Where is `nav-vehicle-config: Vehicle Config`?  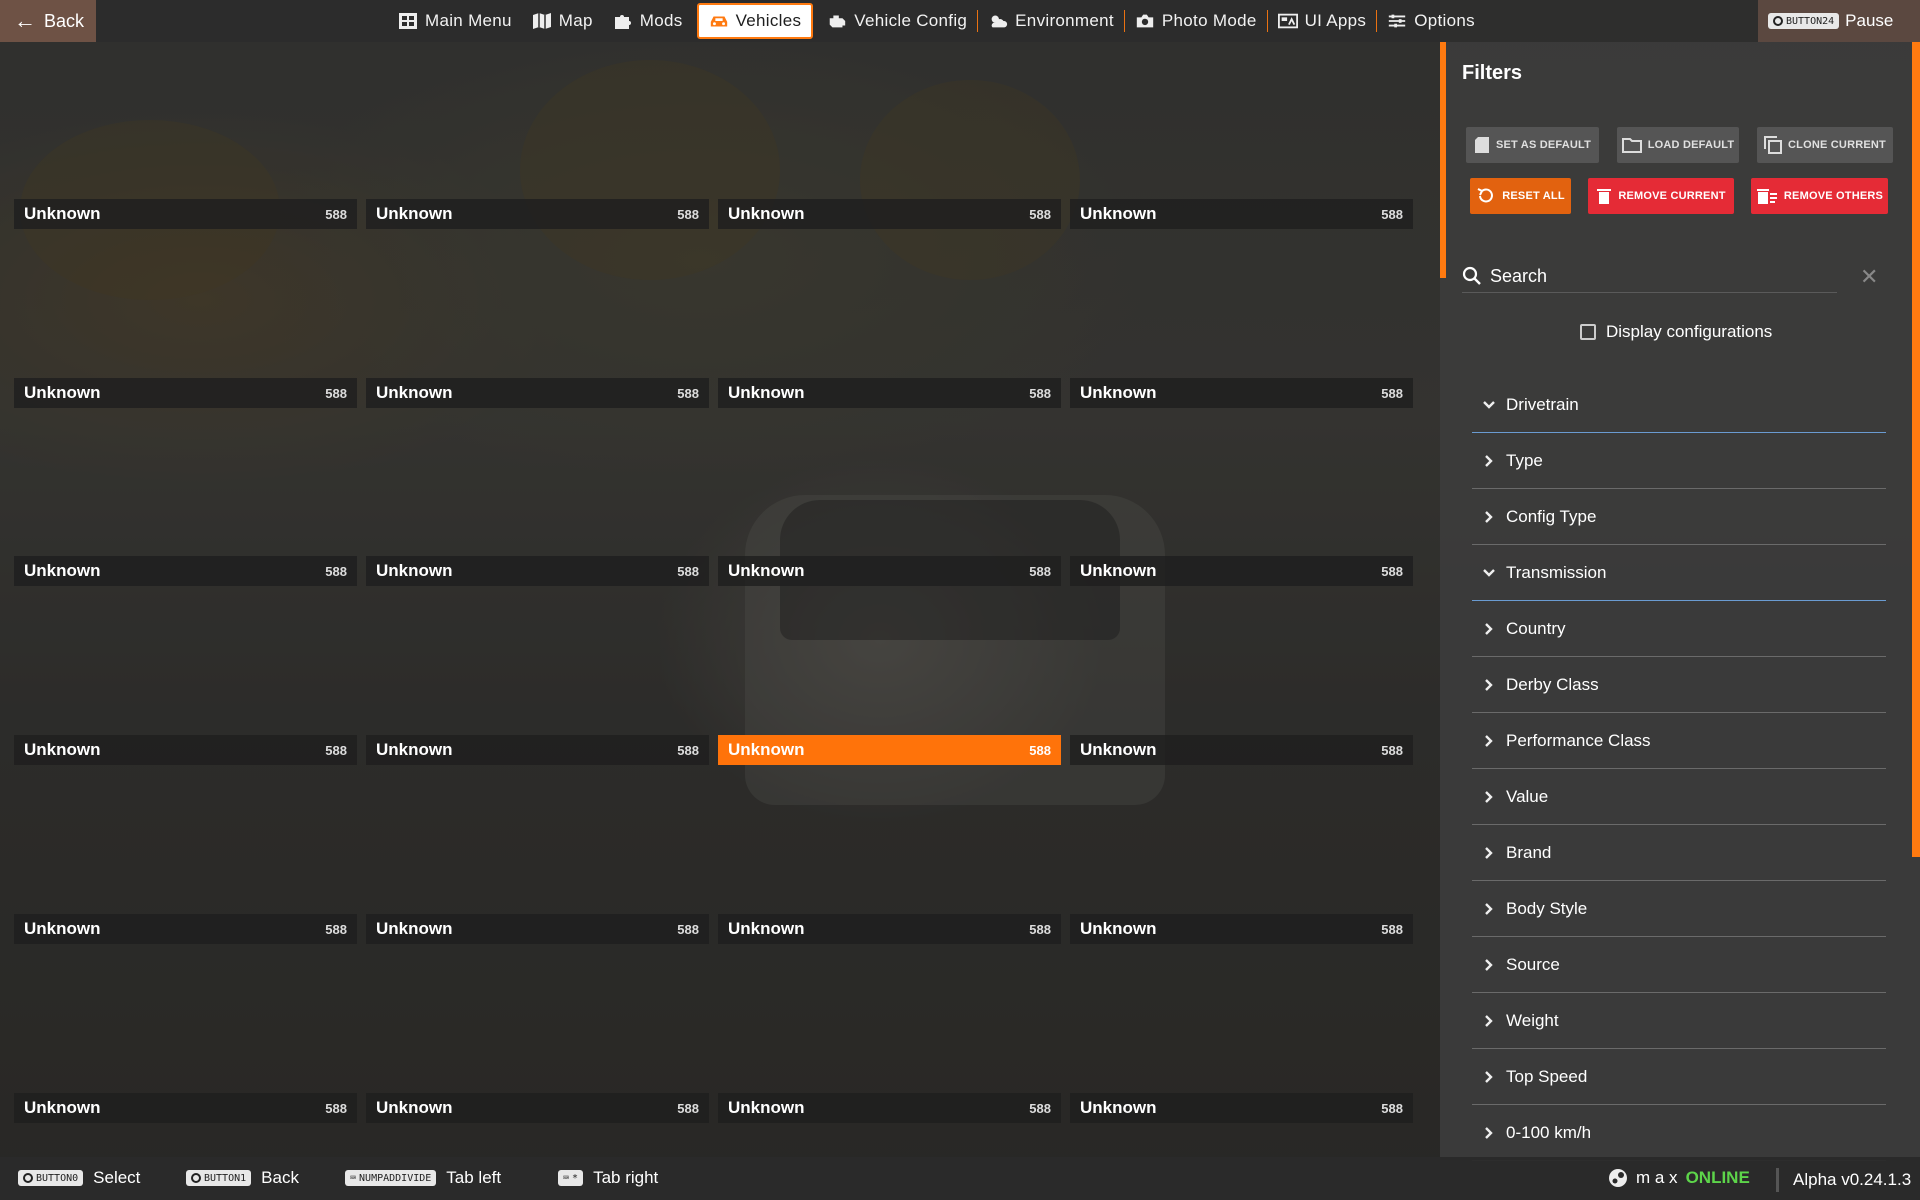
nav-vehicle-config: Vehicle Config is located at coordinates (897, 21).